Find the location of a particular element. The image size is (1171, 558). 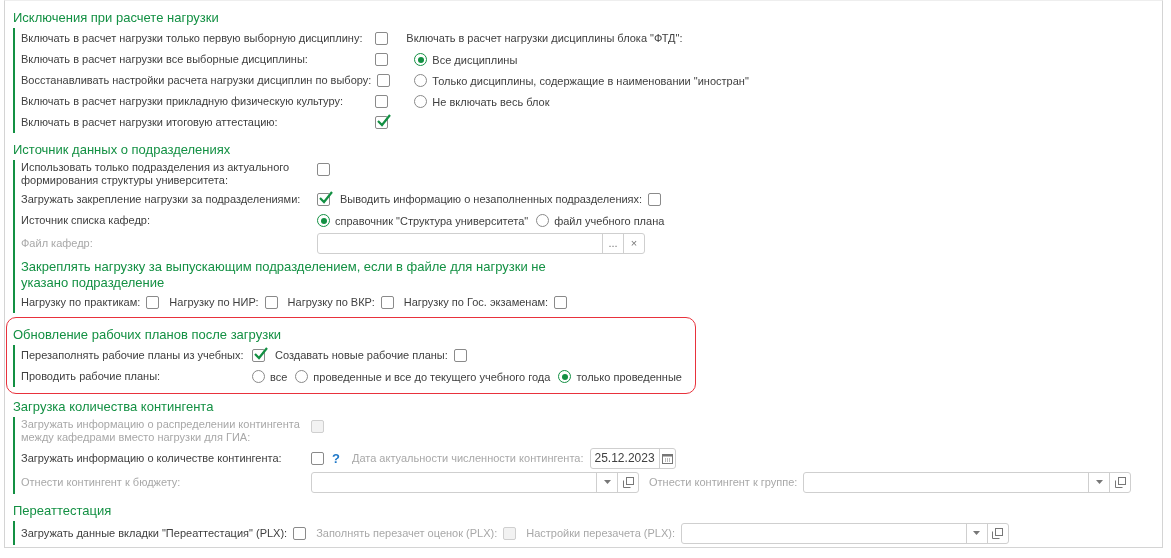

field-label: Загружать информацию о количестве контингента: is located at coordinates (152, 458).